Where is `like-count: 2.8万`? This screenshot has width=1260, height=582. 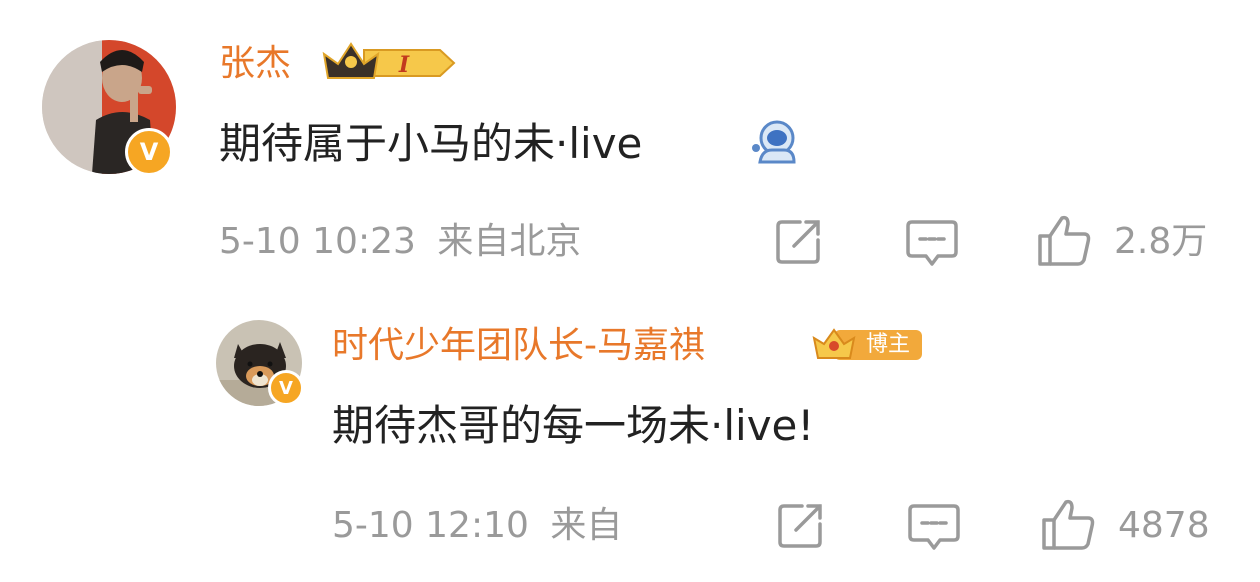 like-count: 2.8万 is located at coordinates (1161, 241).